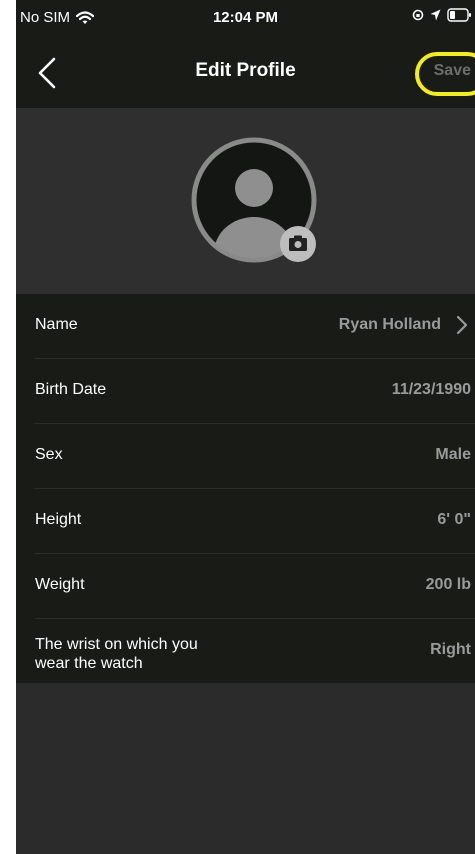  Describe the element at coordinates (441, 15) in the screenshot. I see `status-icons` at that location.